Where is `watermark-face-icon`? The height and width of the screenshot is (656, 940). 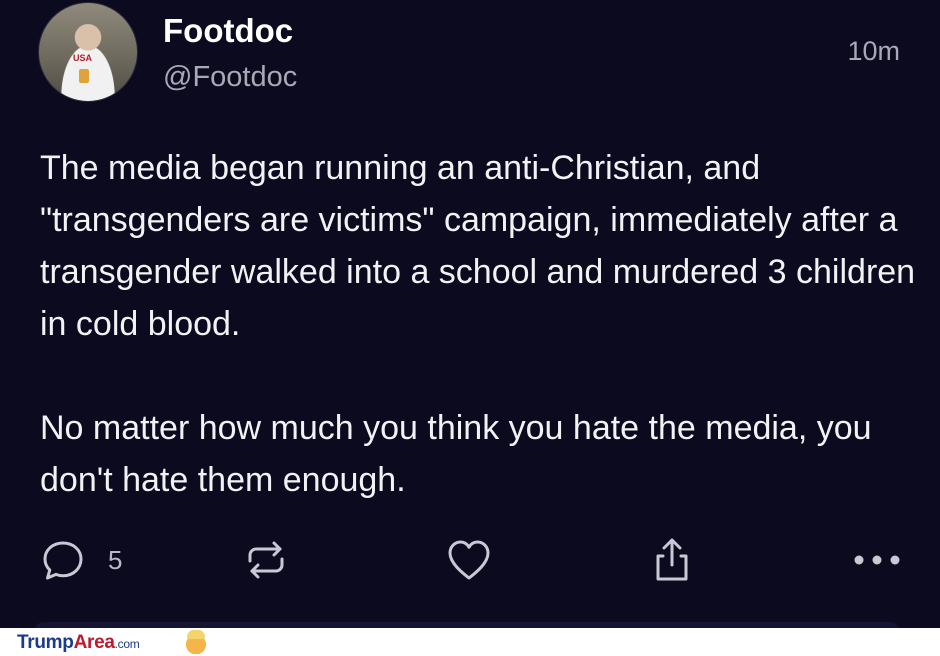
watermark-face-icon is located at coordinates (196, 642).